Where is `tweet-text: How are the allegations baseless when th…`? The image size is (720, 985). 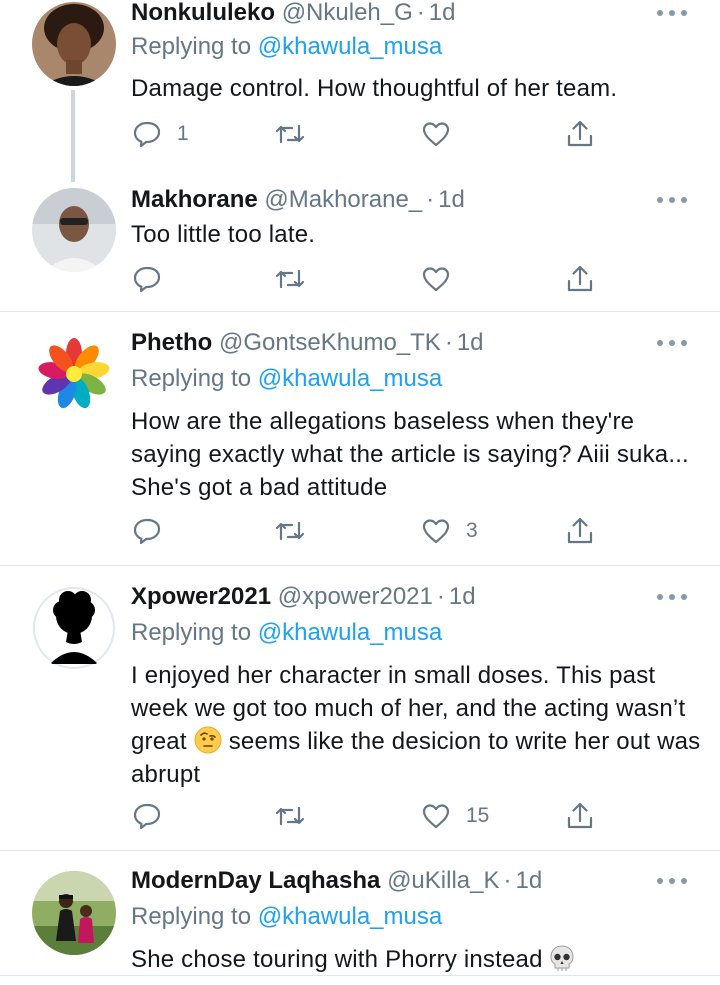 tweet-text: How are the allegations baseless when th… is located at coordinates (410, 454).